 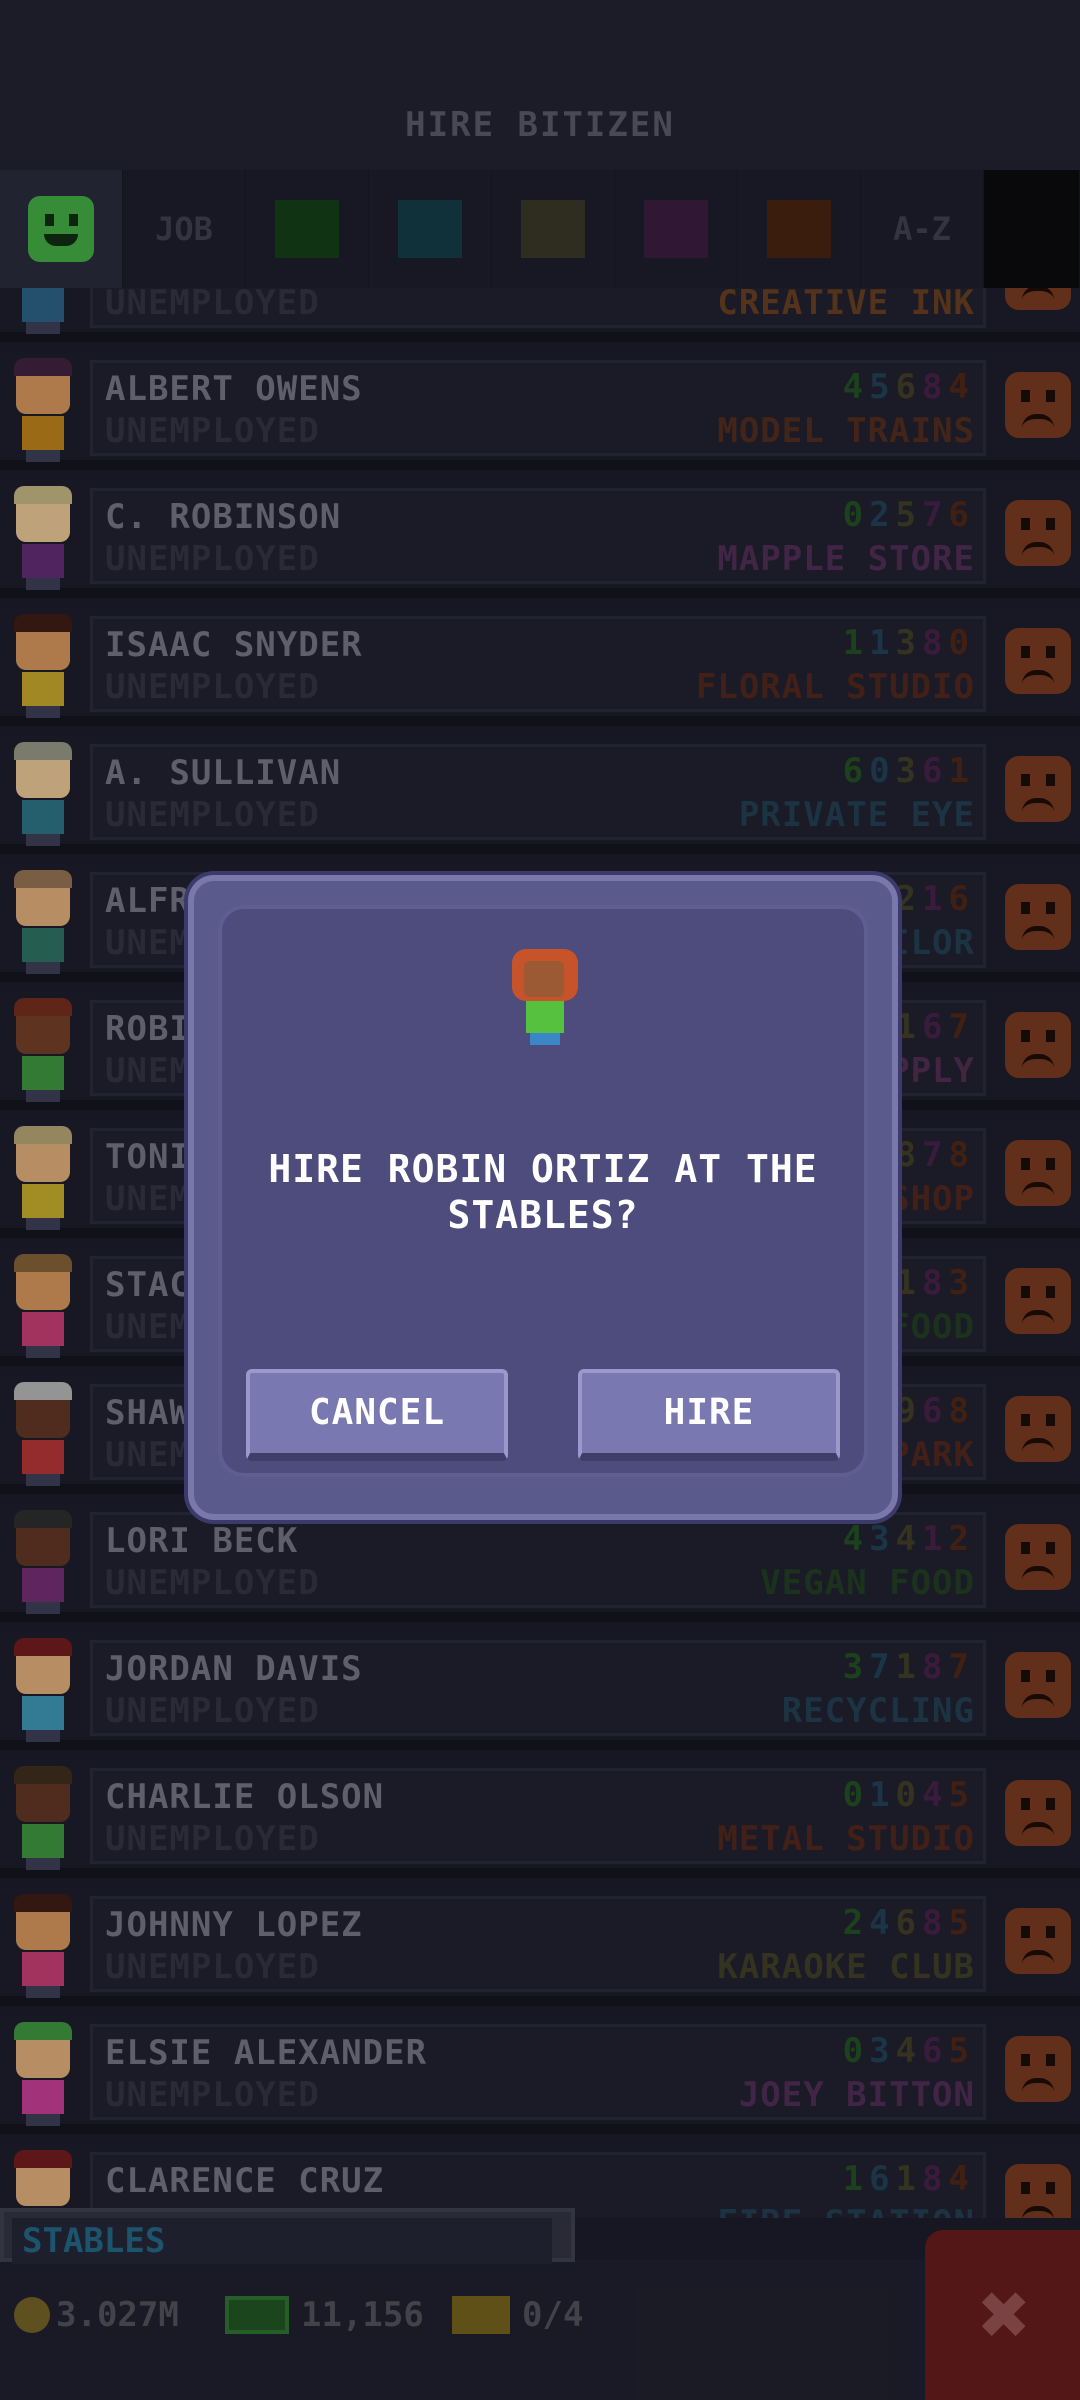 What do you see at coordinates (543, 1192) in the screenshot?
I see `dialog-message: HIRE ROBIN ORTIZ AT THE STABLES?` at bounding box center [543, 1192].